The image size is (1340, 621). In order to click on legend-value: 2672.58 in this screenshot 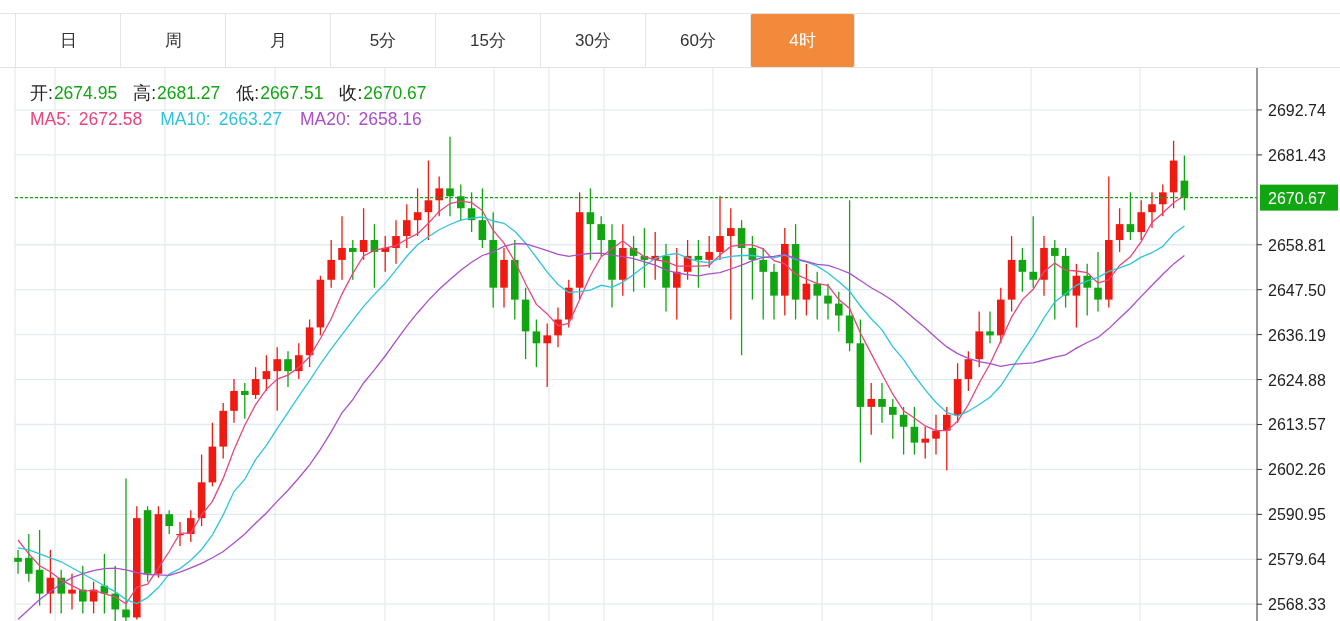, I will do `click(110, 119)`.